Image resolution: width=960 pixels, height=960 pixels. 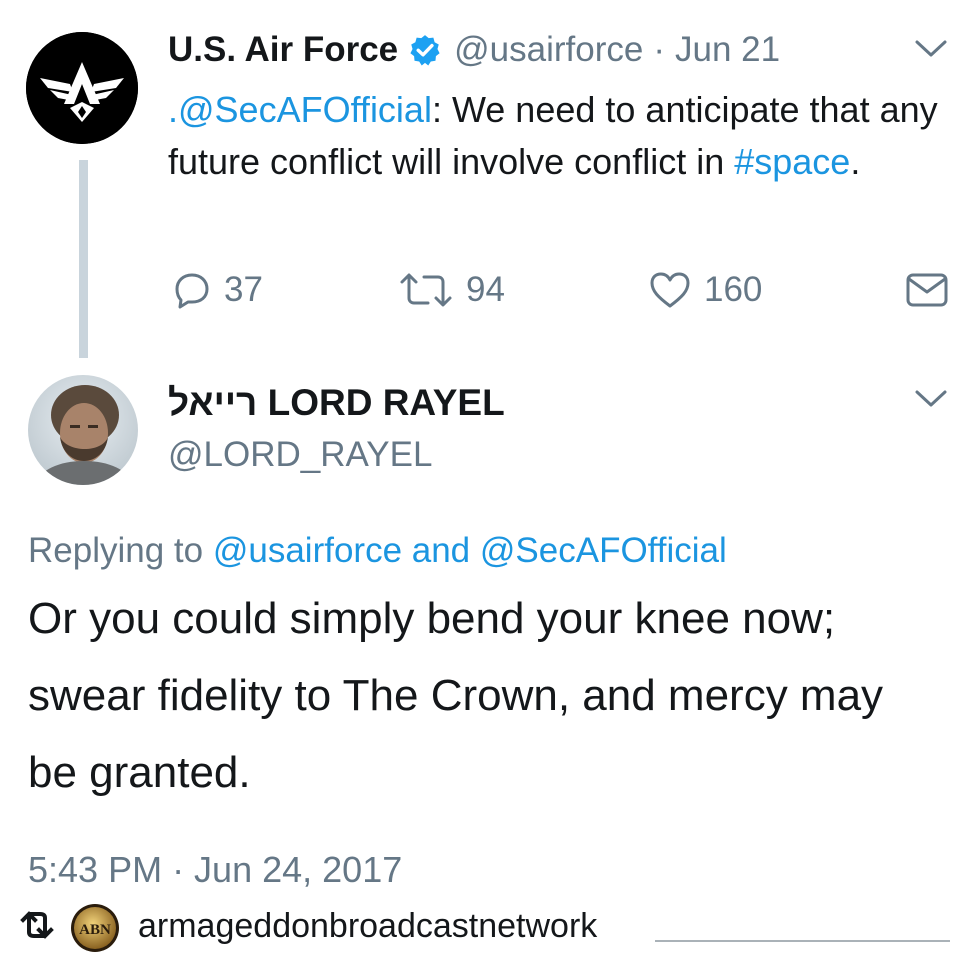 I want to click on author-handle: @usairforce, so click(x=548, y=50).